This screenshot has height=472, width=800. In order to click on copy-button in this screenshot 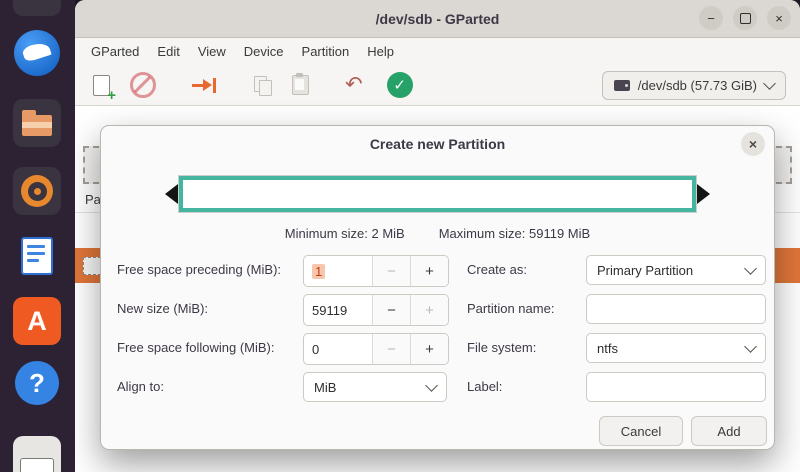, I will do `click(263, 85)`.